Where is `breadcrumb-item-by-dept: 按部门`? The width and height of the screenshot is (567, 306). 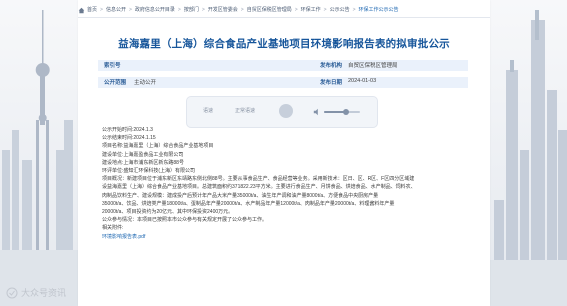 breadcrumb-item-by-dept: 按部门 is located at coordinates (191, 10).